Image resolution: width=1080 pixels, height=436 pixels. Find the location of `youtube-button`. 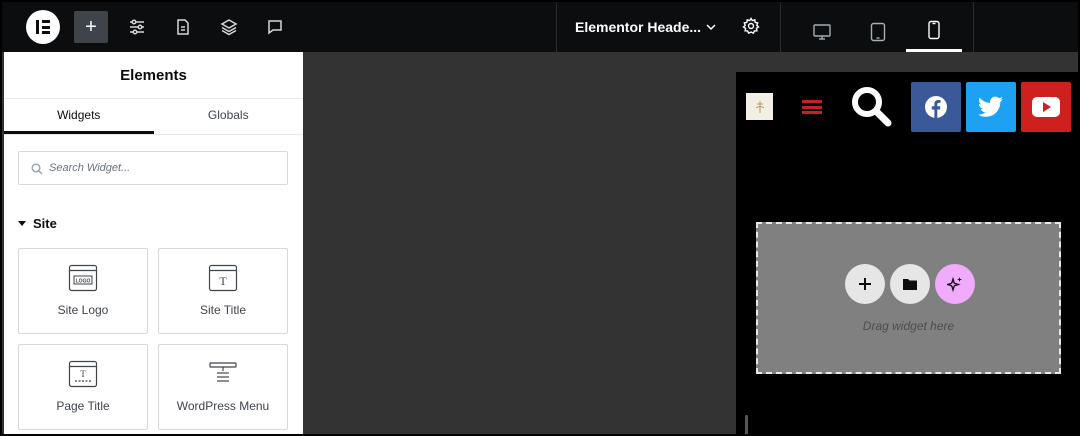

youtube-button is located at coordinates (1046, 107).